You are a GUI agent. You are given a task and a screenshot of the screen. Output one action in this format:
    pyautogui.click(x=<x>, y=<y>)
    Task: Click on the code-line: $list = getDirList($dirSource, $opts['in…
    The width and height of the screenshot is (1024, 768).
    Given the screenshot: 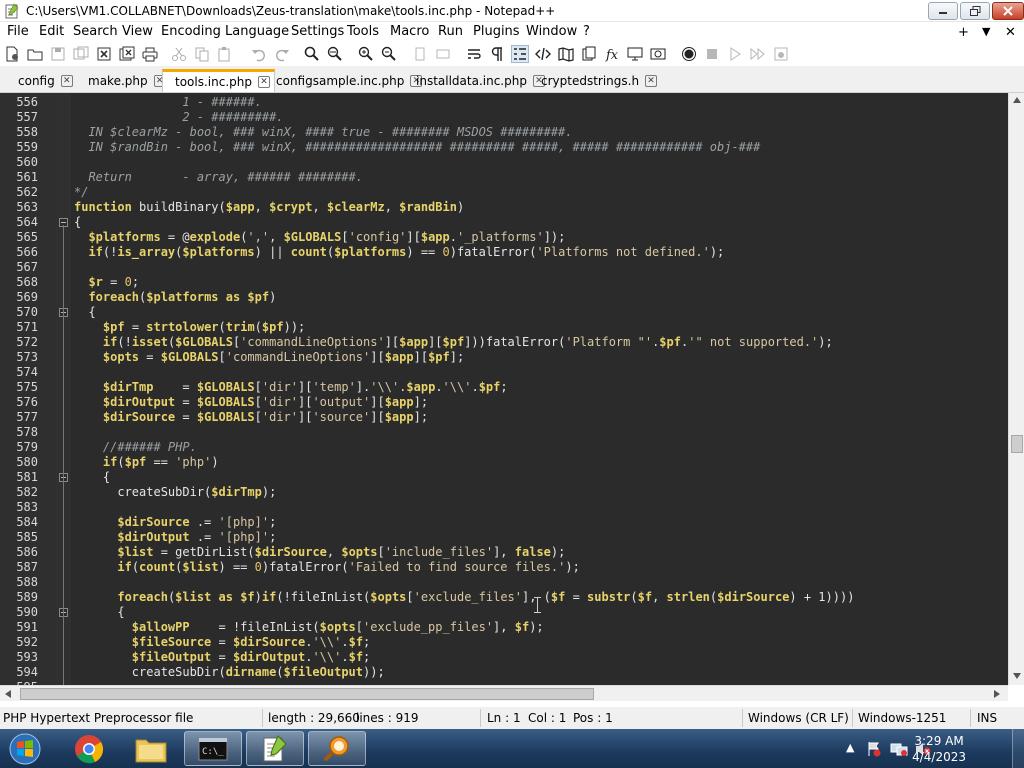 What is the action you would take?
    pyautogui.click(x=319, y=552)
    